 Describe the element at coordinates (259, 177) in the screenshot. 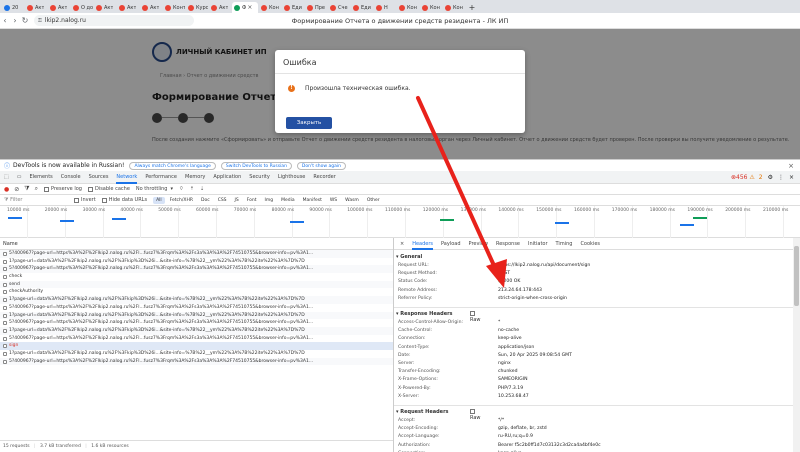

I see `tab-security: Security` at that location.